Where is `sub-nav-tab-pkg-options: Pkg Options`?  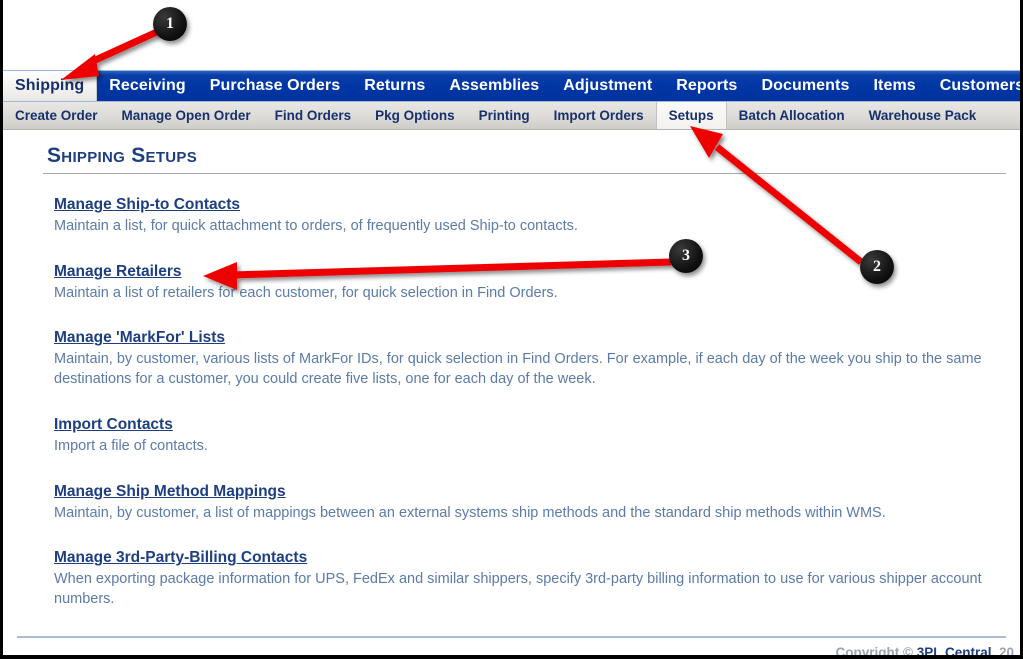
sub-nav-tab-pkg-options: Pkg Options is located at coordinates (415, 115).